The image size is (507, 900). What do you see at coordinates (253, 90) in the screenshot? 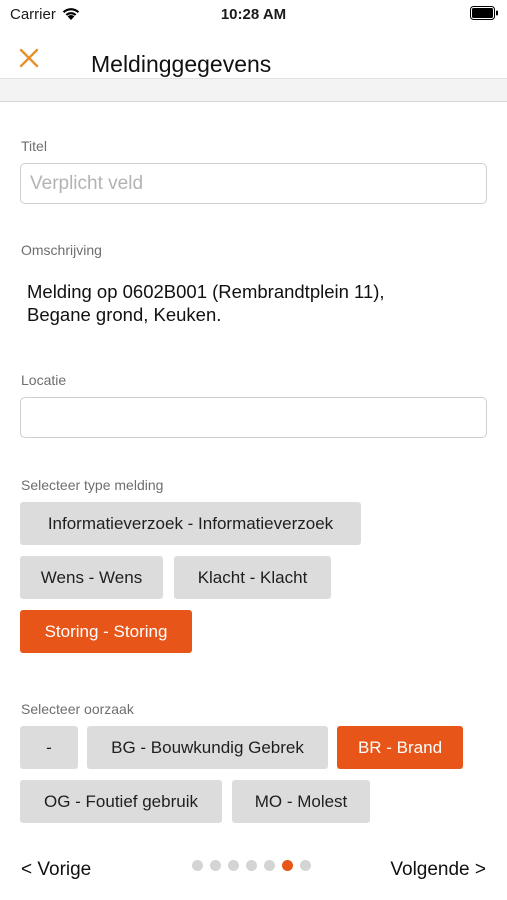
I see `nav-divider` at bounding box center [253, 90].